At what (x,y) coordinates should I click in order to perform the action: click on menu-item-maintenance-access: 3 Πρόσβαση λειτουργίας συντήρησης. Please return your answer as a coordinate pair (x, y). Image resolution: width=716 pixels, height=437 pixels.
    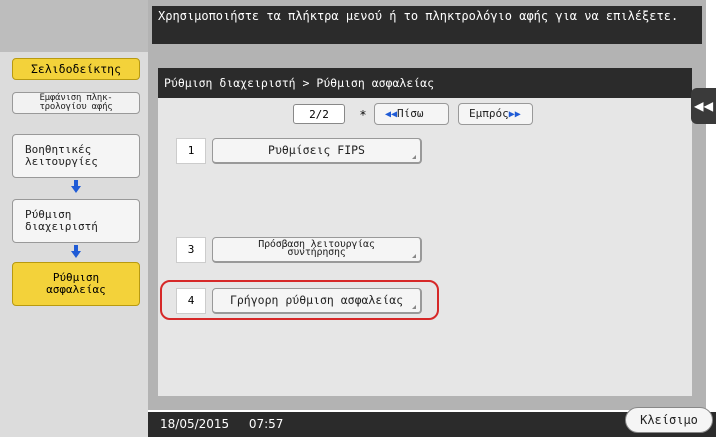
    Looking at the image, I should click on (301, 250).